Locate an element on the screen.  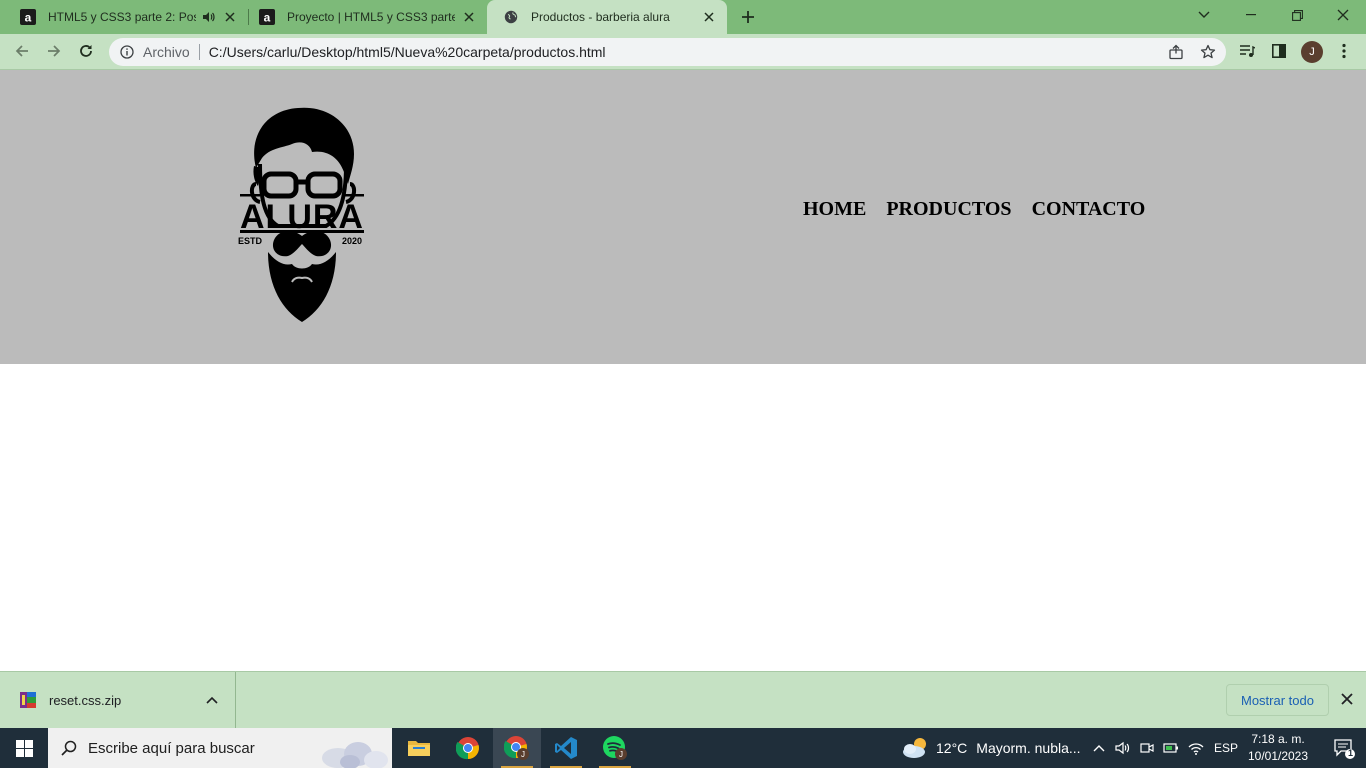
windows-logo-icon is located at coordinates (24, 748).